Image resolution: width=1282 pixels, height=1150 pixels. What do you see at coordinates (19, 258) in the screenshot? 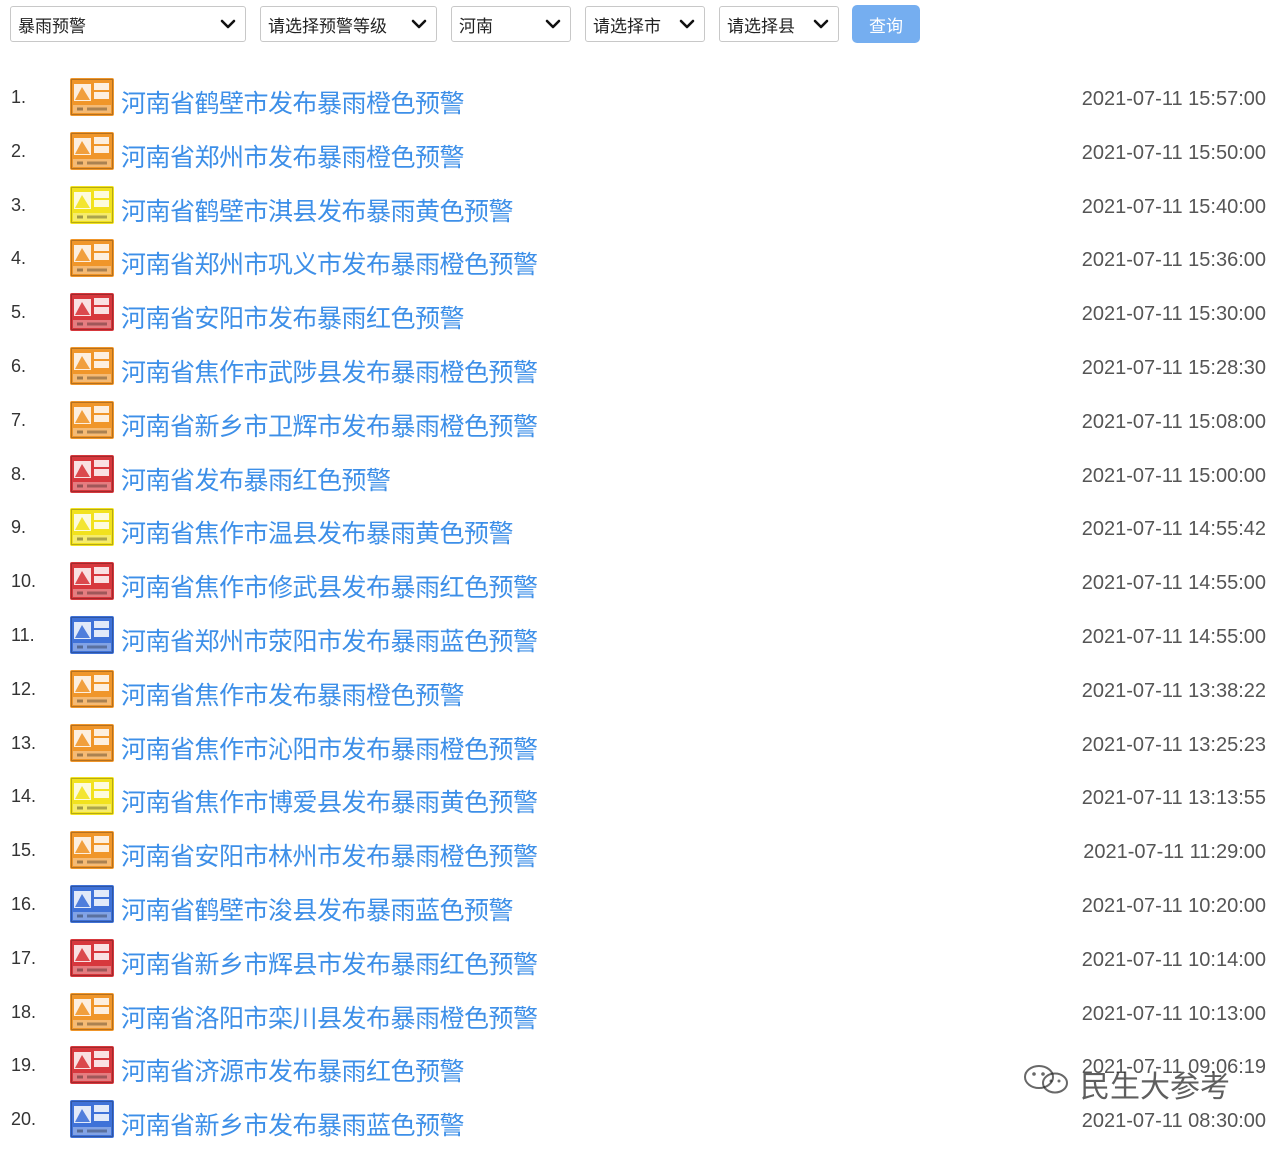
I see `row-index: 4.` at bounding box center [19, 258].